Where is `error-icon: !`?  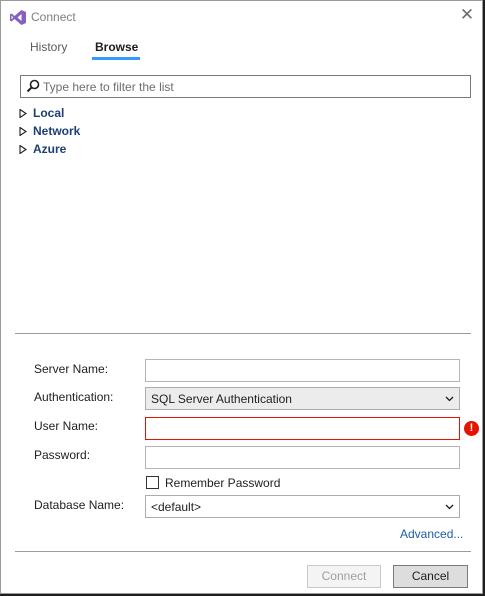
error-icon: ! is located at coordinates (471, 428).